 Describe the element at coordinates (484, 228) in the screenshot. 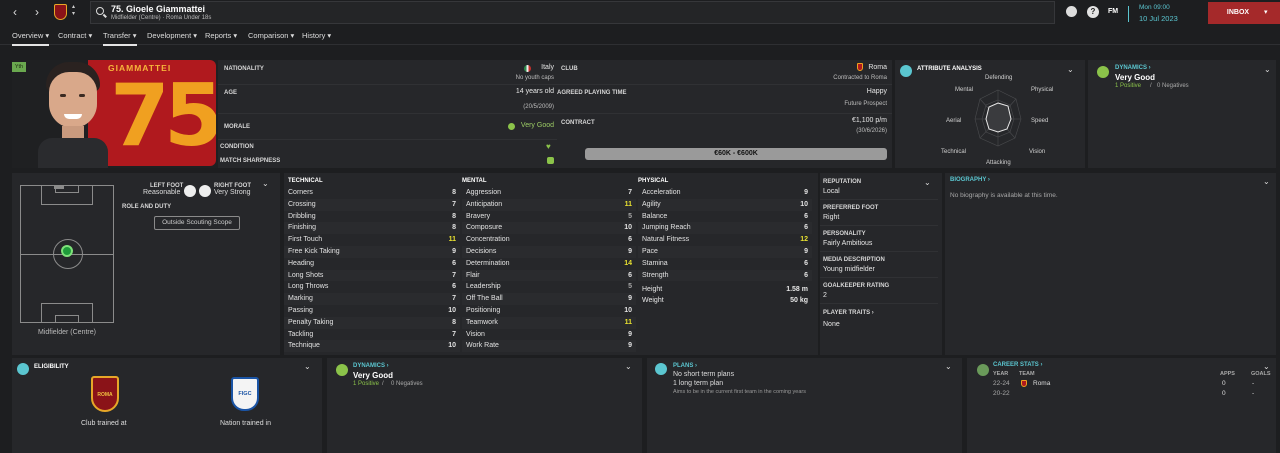

I see `attribute-name: Composure` at that location.